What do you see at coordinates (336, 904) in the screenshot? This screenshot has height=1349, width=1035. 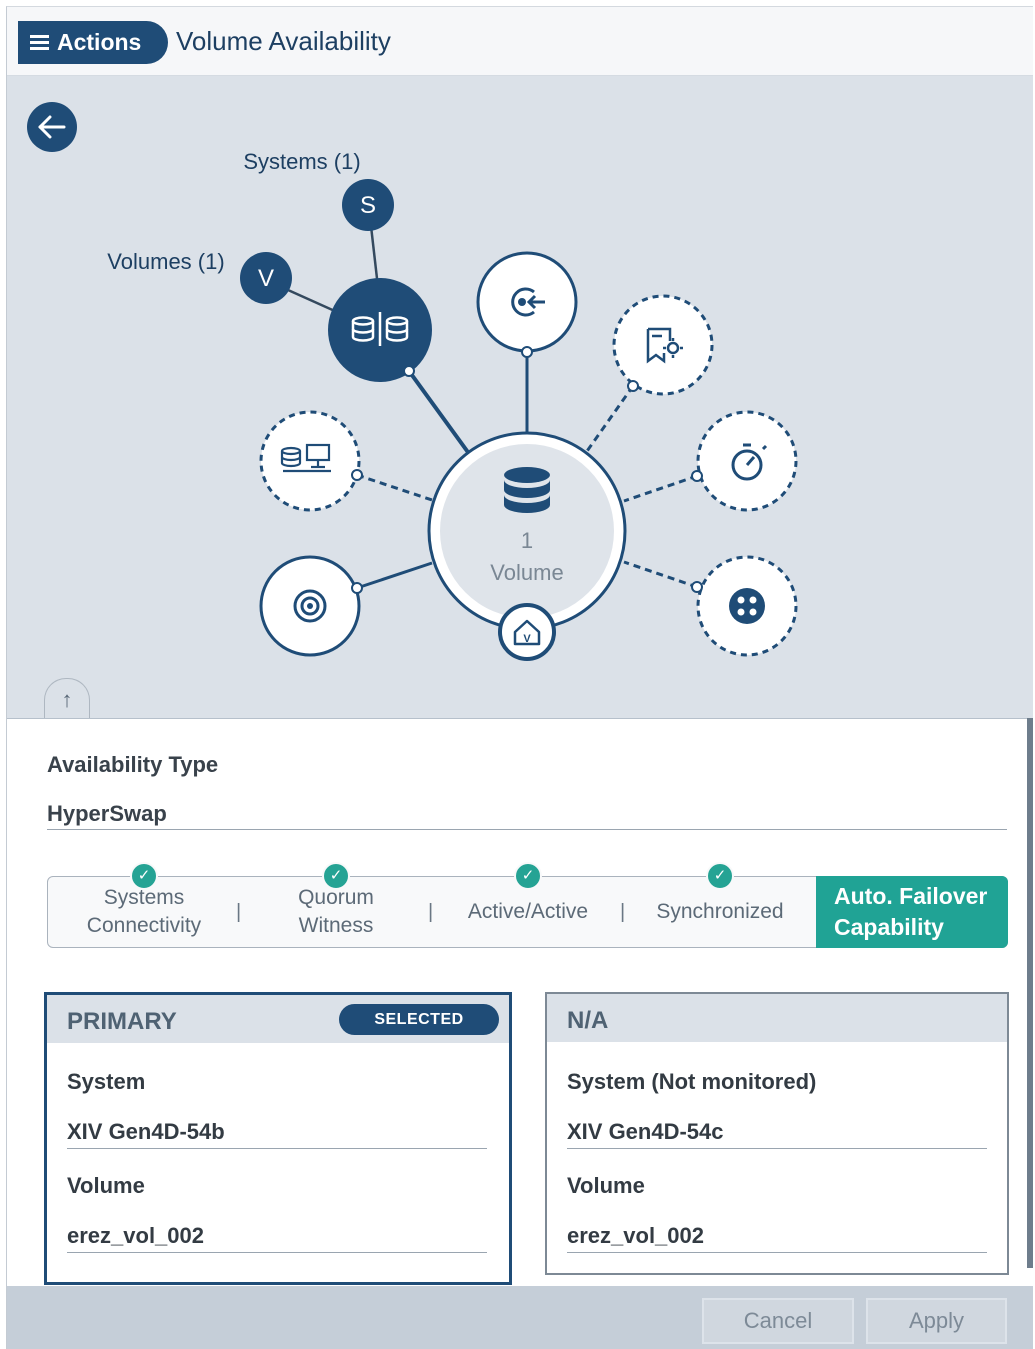 I see `step-quorum-witness: ✓ Quorum Witness` at bounding box center [336, 904].